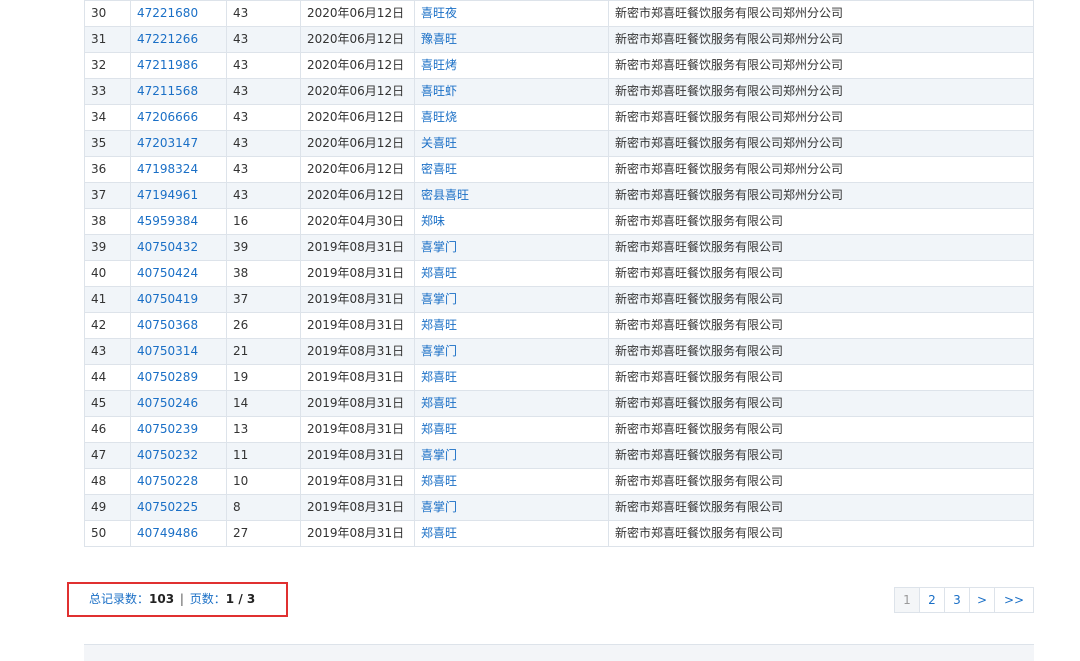  Describe the element at coordinates (178, 481) in the screenshot. I see `registration-number-link: 40750228` at that location.